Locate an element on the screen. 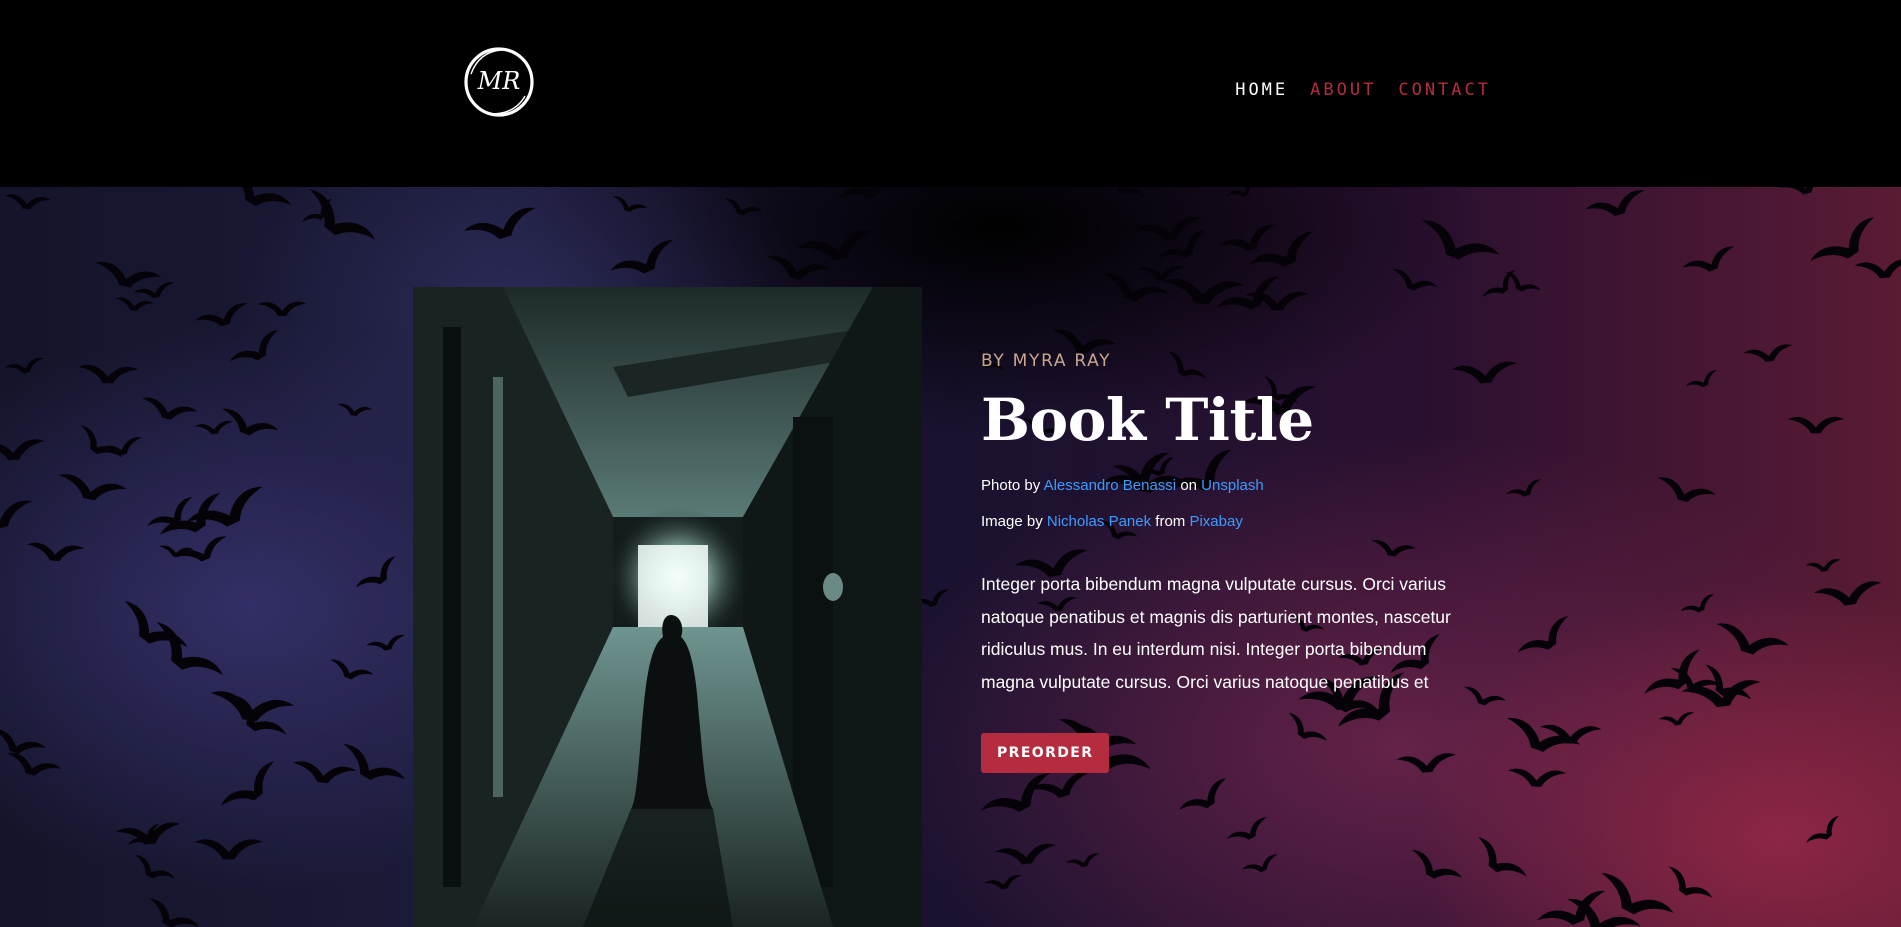  nav-item-home: HOME is located at coordinates (1261, 90).